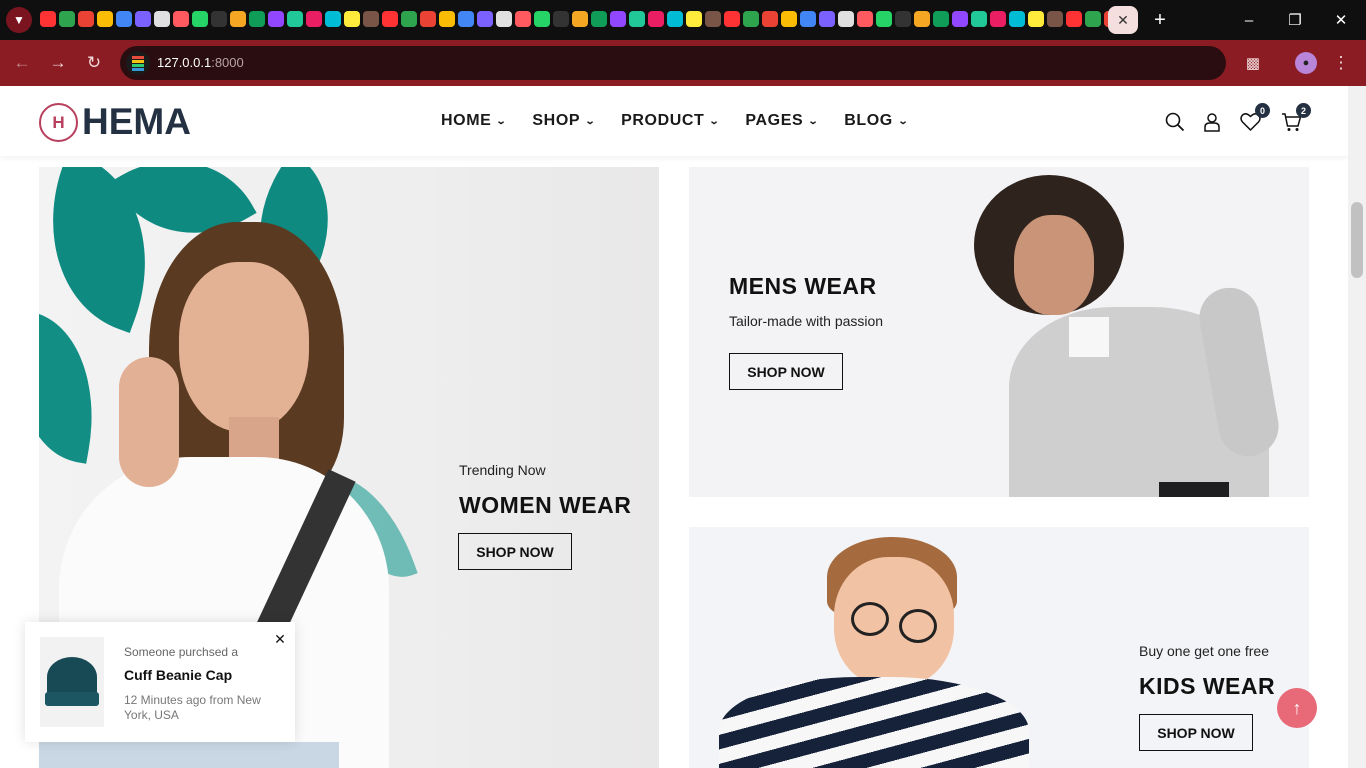  What do you see at coordinates (136, 122) in the screenshot?
I see `logo-text: HEMA` at bounding box center [136, 122].